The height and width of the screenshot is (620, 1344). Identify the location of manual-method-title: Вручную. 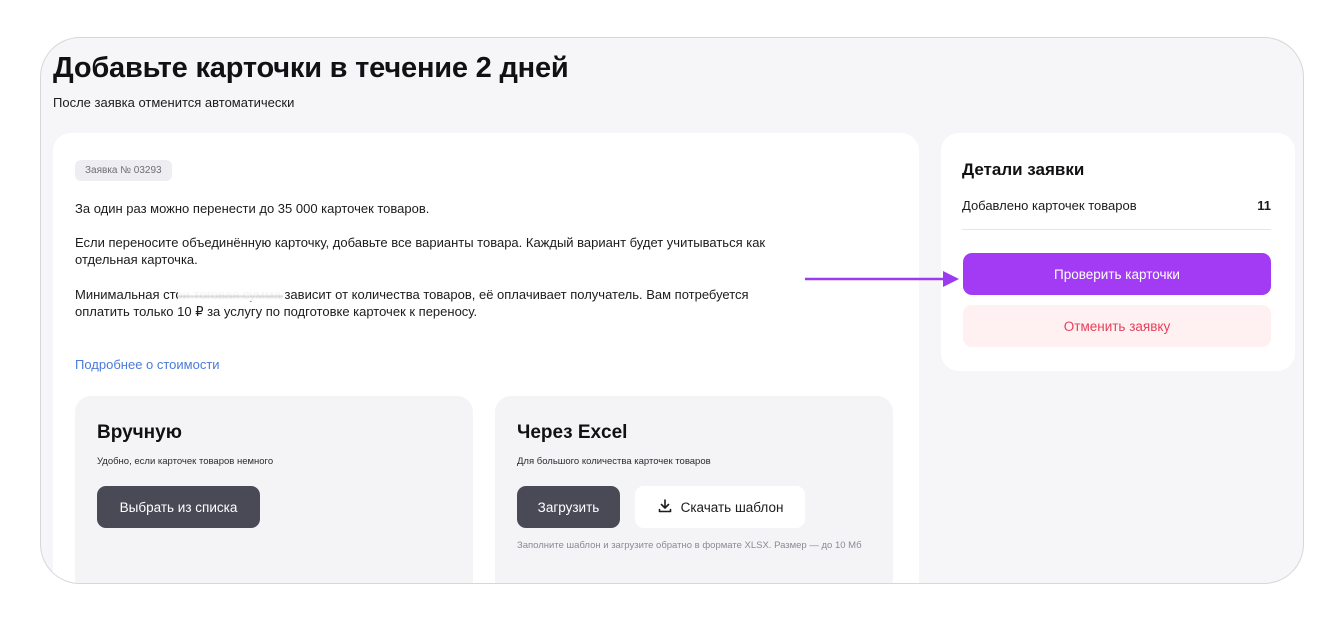
(139, 432).